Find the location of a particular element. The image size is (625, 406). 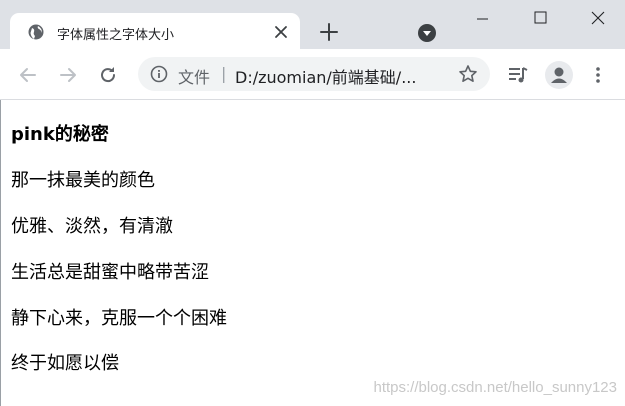

poem-line: 那一抹最美的颜色 is located at coordinates (83, 180).